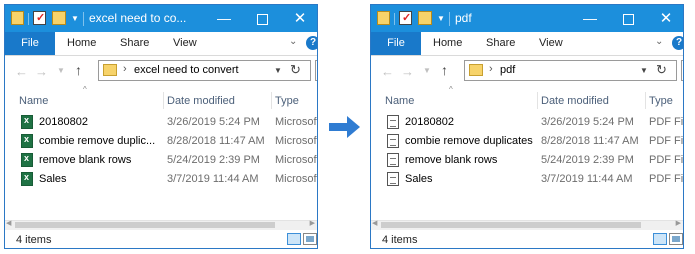 The height and width of the screenshot is (254, 695). What do you see at coordinates (666, 122) in the screenshot?
I see `file-type: PDF File` at bounding box center [666, 122].